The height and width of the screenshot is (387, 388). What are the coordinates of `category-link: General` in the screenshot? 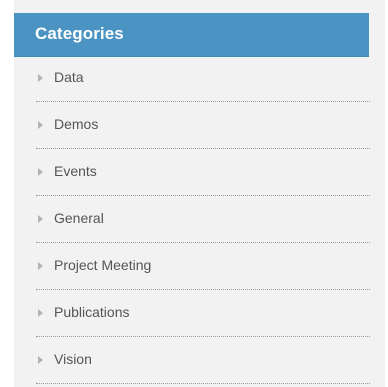 It's located at (79, 218).